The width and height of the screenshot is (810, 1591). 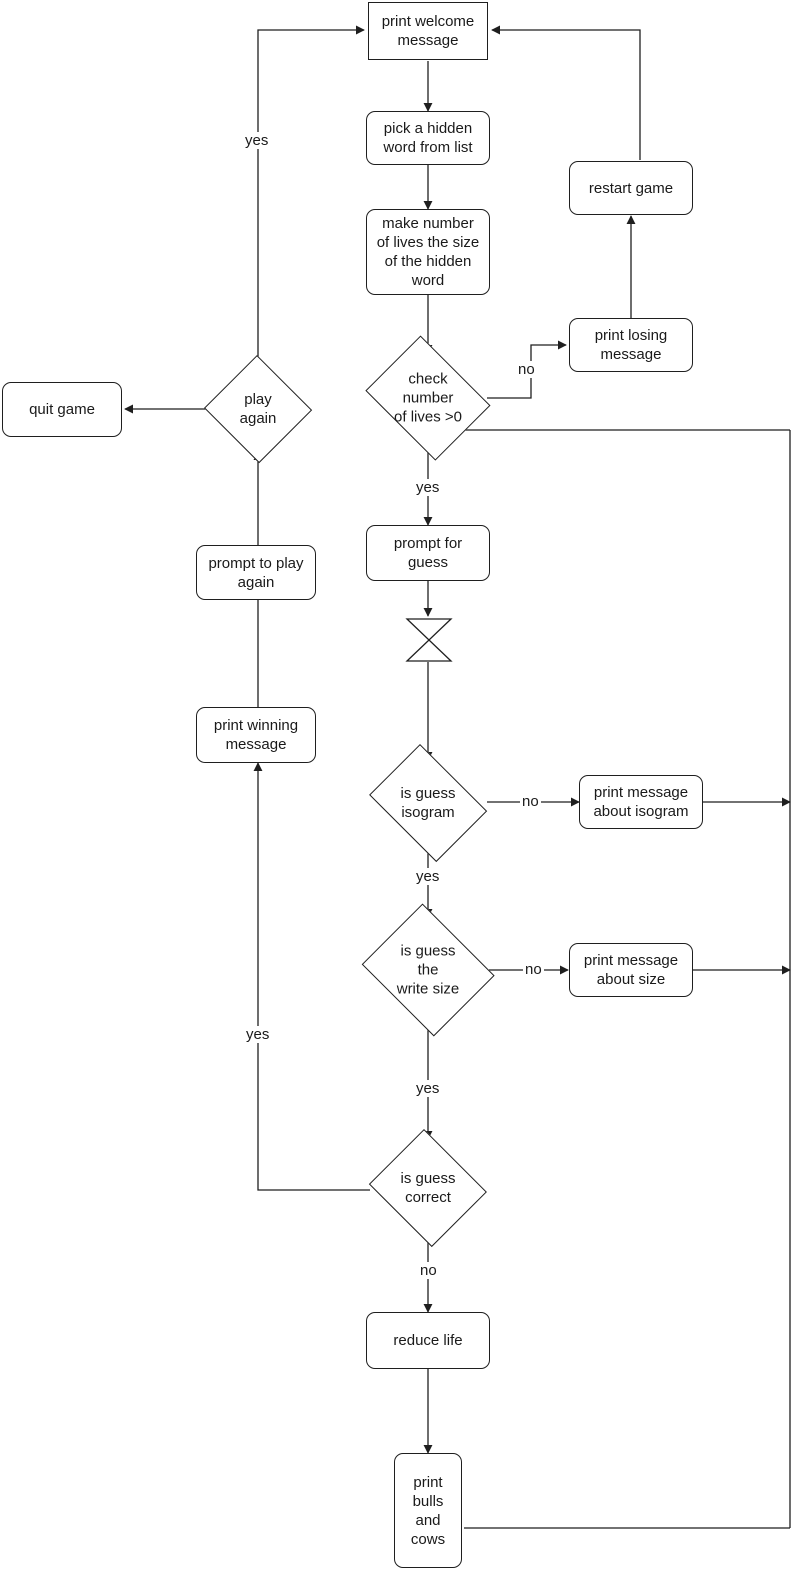 I want to click on edge-label-size-no: no, so click(x=533, y=969).